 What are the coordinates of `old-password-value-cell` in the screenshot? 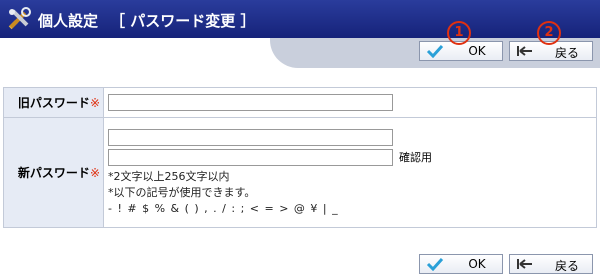 It's located at (350, 102).